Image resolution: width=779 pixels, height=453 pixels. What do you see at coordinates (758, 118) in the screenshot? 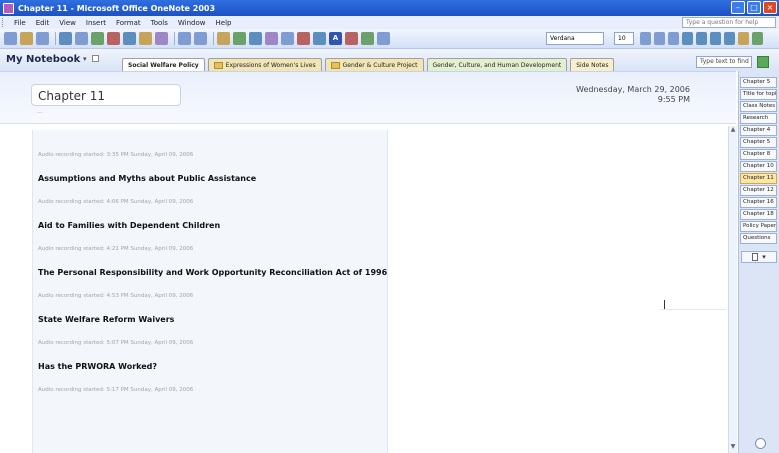
I see `page-tab-research: Research` at bounding box center [758, 118].